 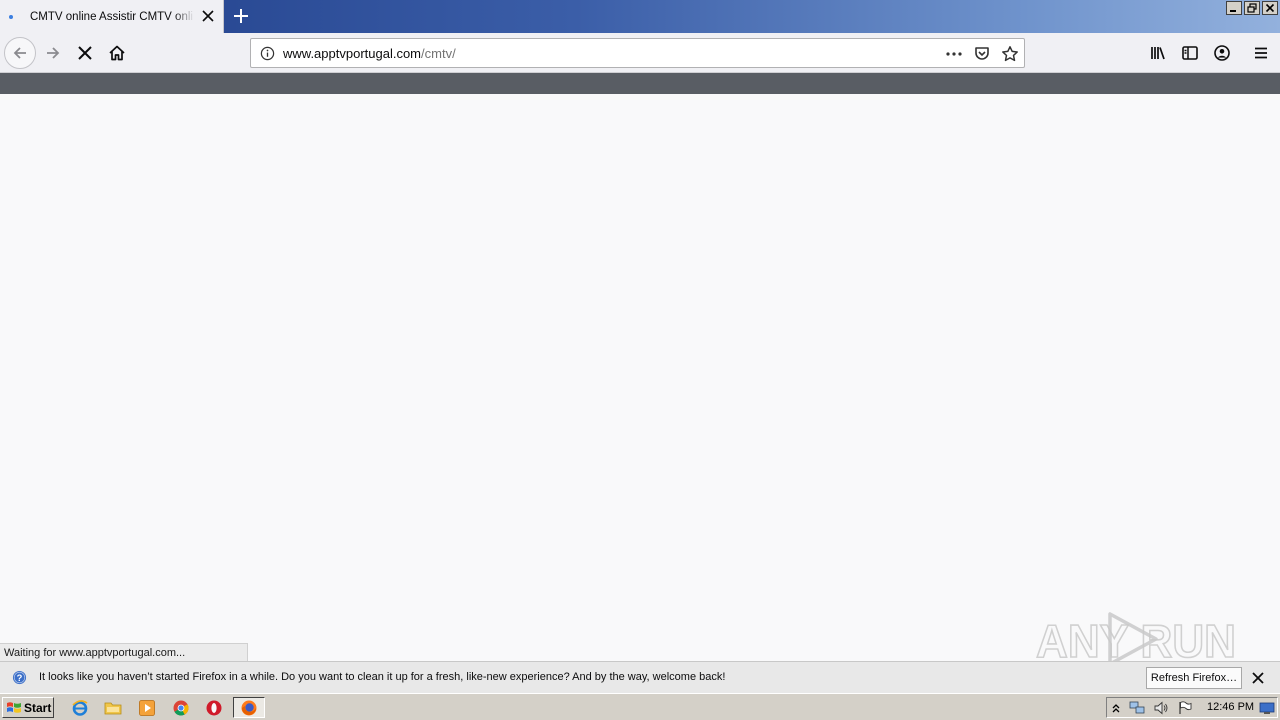 I want to click on back-arrow-icon, so click(x=19, y=53).